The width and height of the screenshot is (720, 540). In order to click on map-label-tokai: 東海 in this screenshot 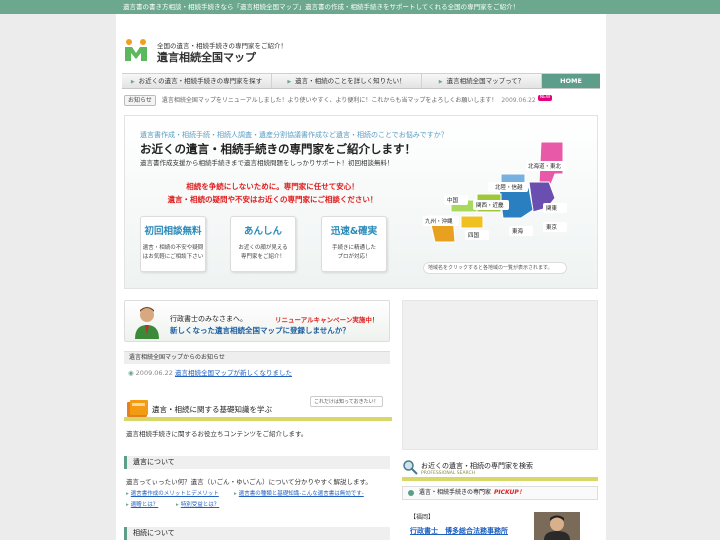, I will do `click(518, 231)`.